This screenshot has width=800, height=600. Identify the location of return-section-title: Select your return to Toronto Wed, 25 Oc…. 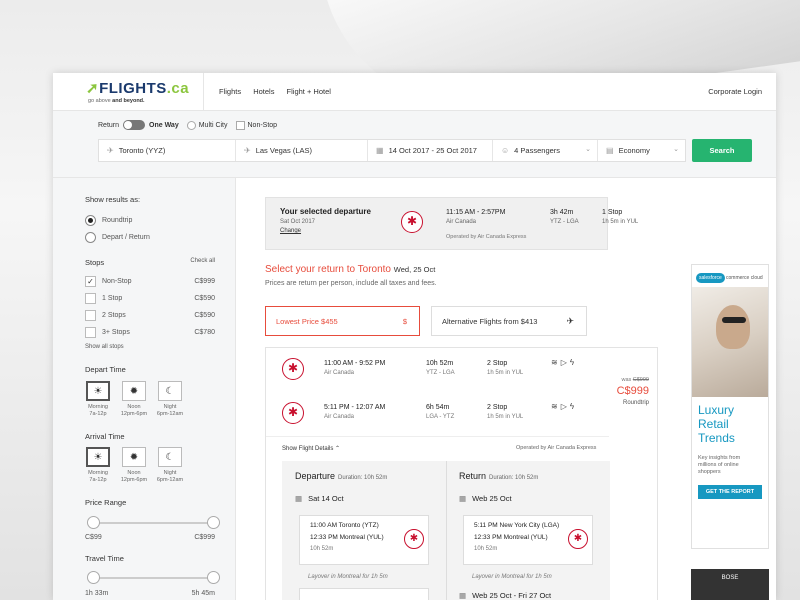
(350, 269).